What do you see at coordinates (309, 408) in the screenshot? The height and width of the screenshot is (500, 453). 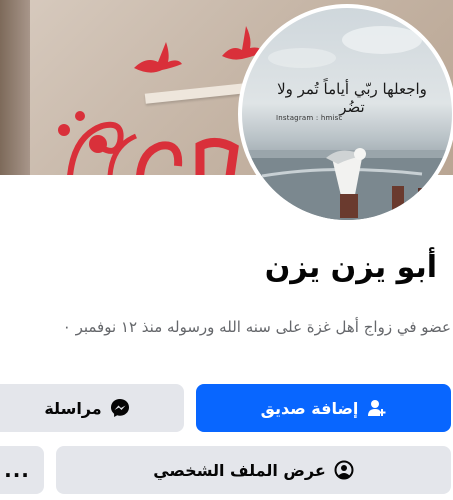 I see `add-friend-label: إضافة صديق` at bounding box center [309, 408].